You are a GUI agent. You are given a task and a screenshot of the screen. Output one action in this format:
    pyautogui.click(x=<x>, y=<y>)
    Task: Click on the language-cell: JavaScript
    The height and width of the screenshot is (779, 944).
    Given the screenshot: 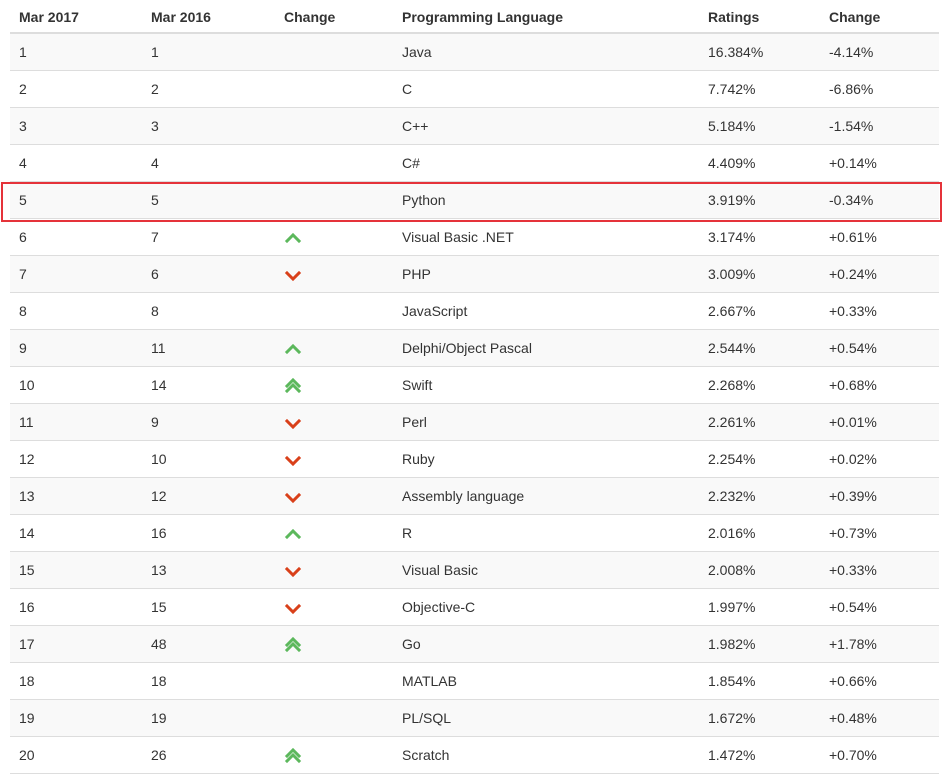 What is the action you would take?
    pyautogui.click(x=434, y=311)
    